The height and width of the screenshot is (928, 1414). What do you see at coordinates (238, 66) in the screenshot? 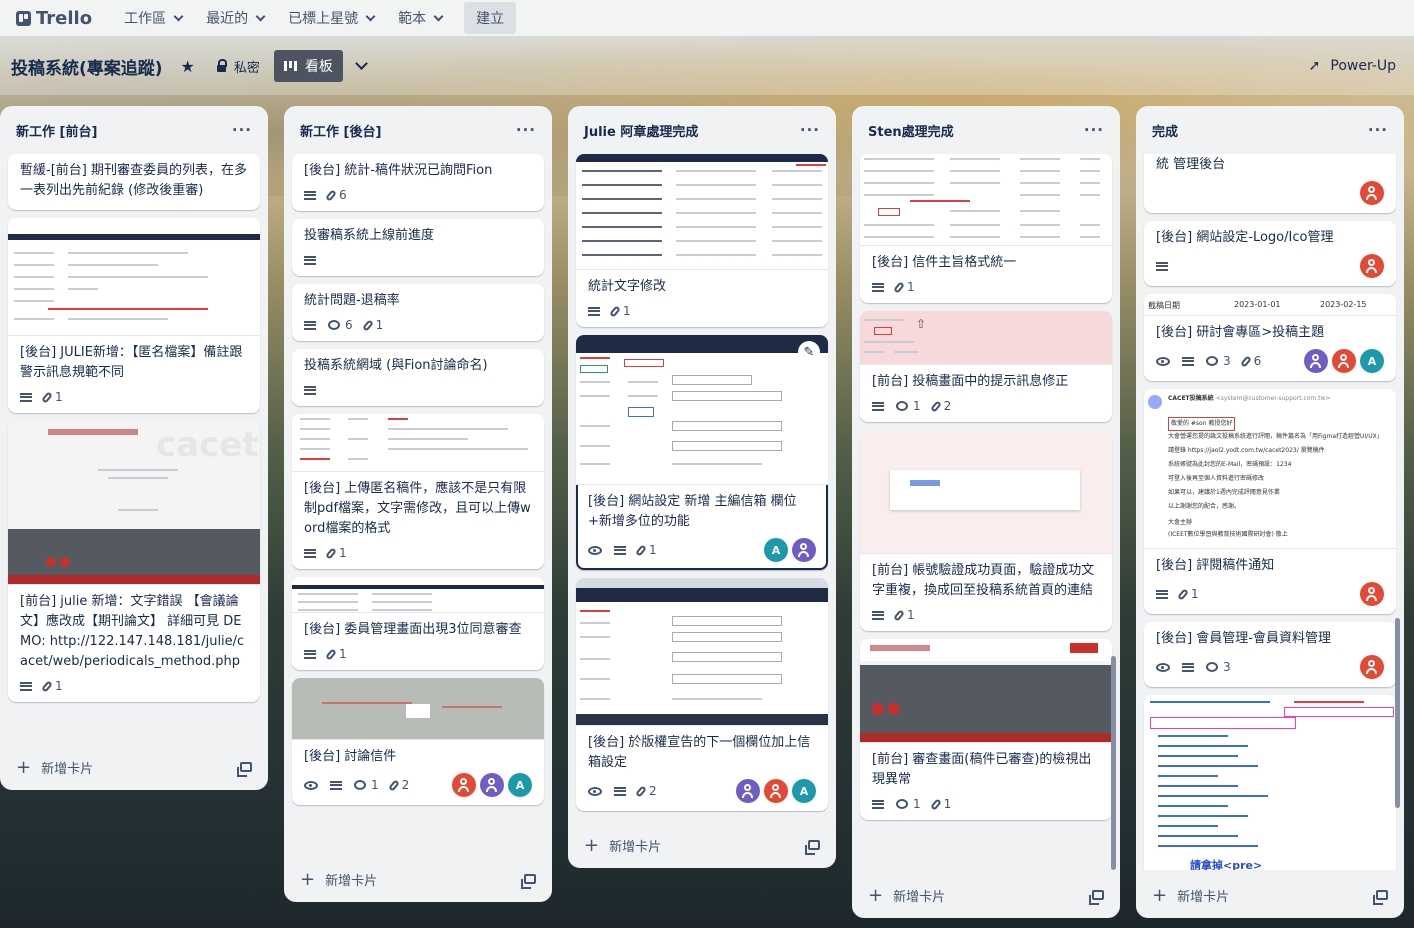
I see `visibility-button: 私密` at bounding box center [238, 66].